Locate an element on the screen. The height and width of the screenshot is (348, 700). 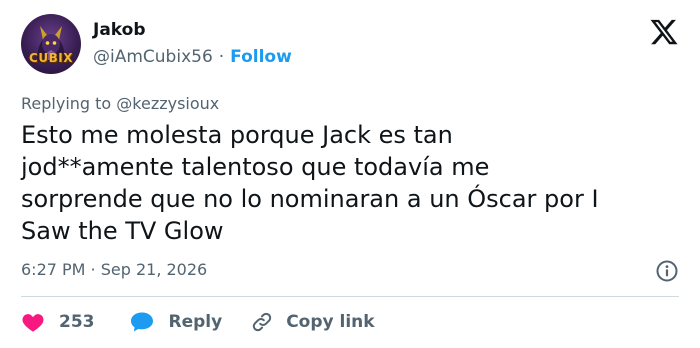
avatar: CUBIX is located at coordinates (51, 44).